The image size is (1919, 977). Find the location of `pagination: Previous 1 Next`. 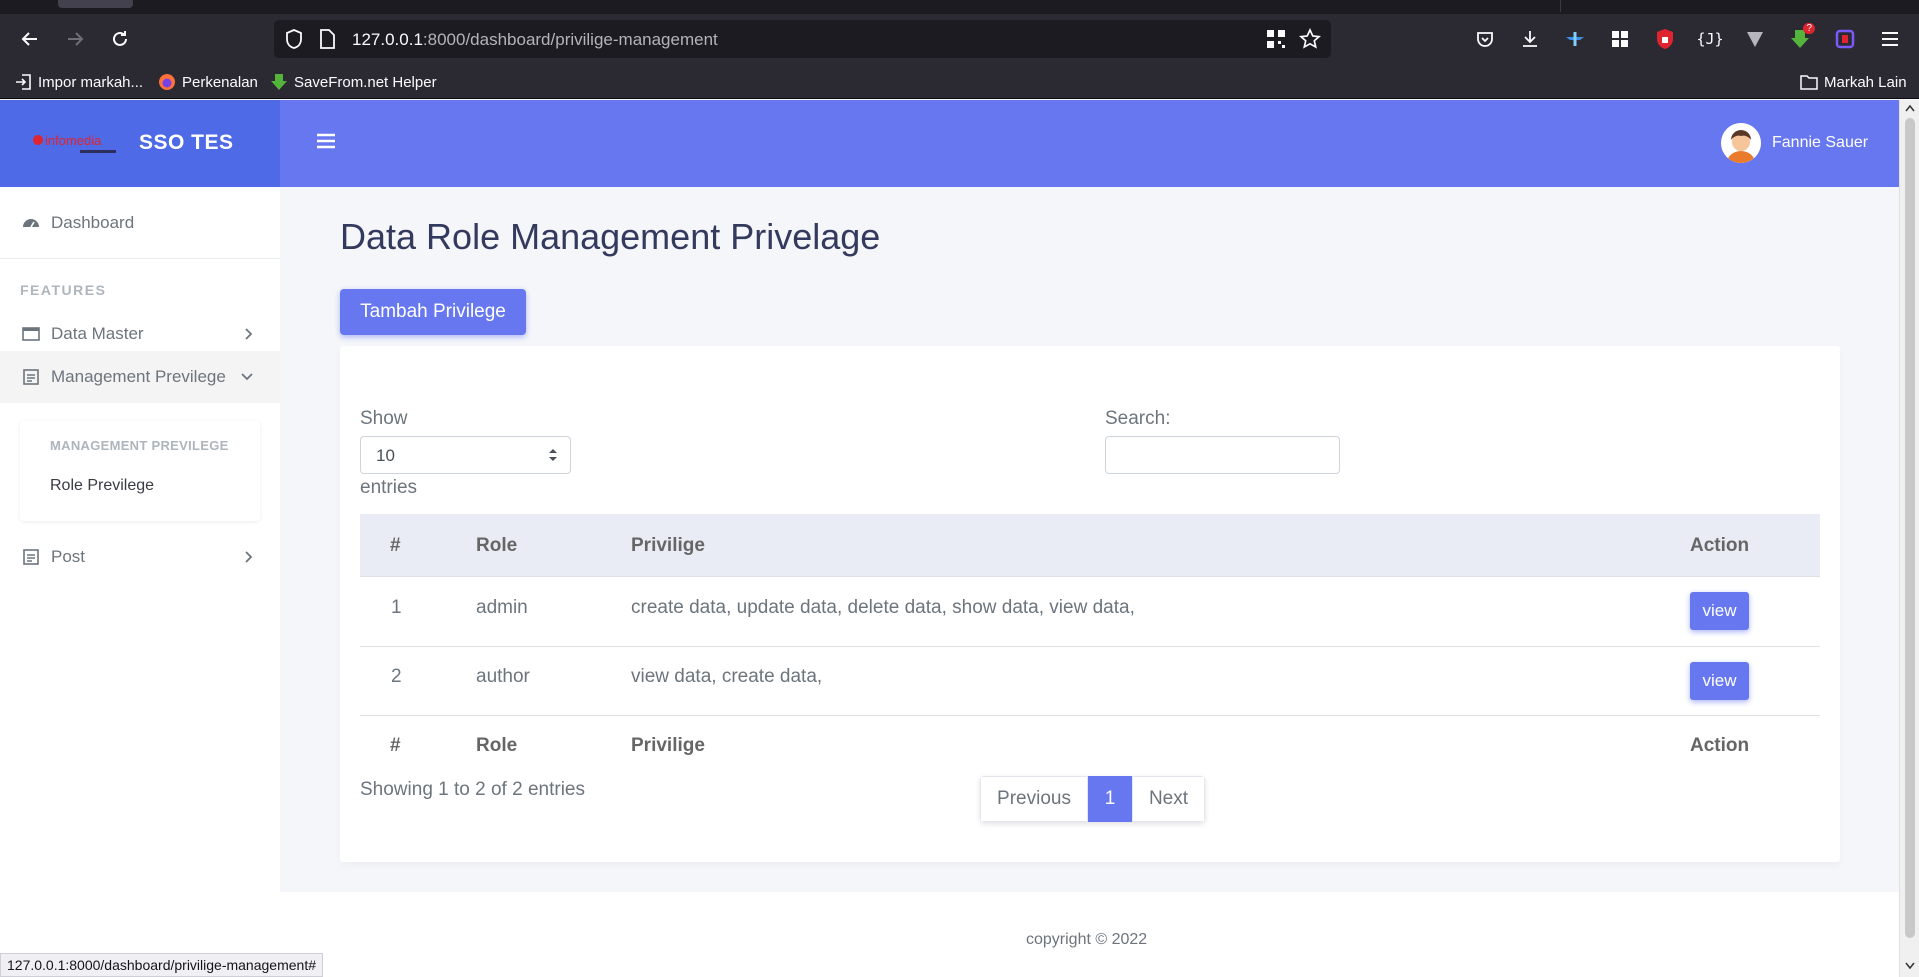

pagination: Previous 1 Next is located at coordinates (1092, 799).